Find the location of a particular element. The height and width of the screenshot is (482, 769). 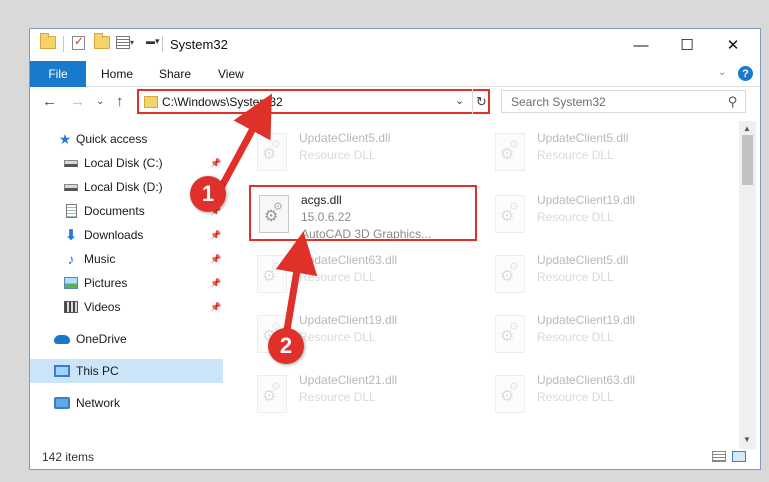

nav-item-pictures: Pictures 📌 is located at coordinates (126, 283).